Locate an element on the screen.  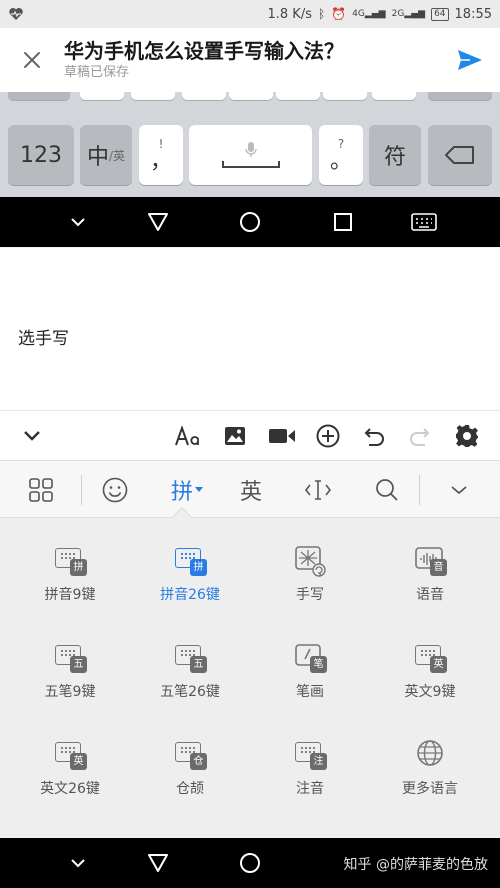
undo-icon is located at coordinates (374, 437).